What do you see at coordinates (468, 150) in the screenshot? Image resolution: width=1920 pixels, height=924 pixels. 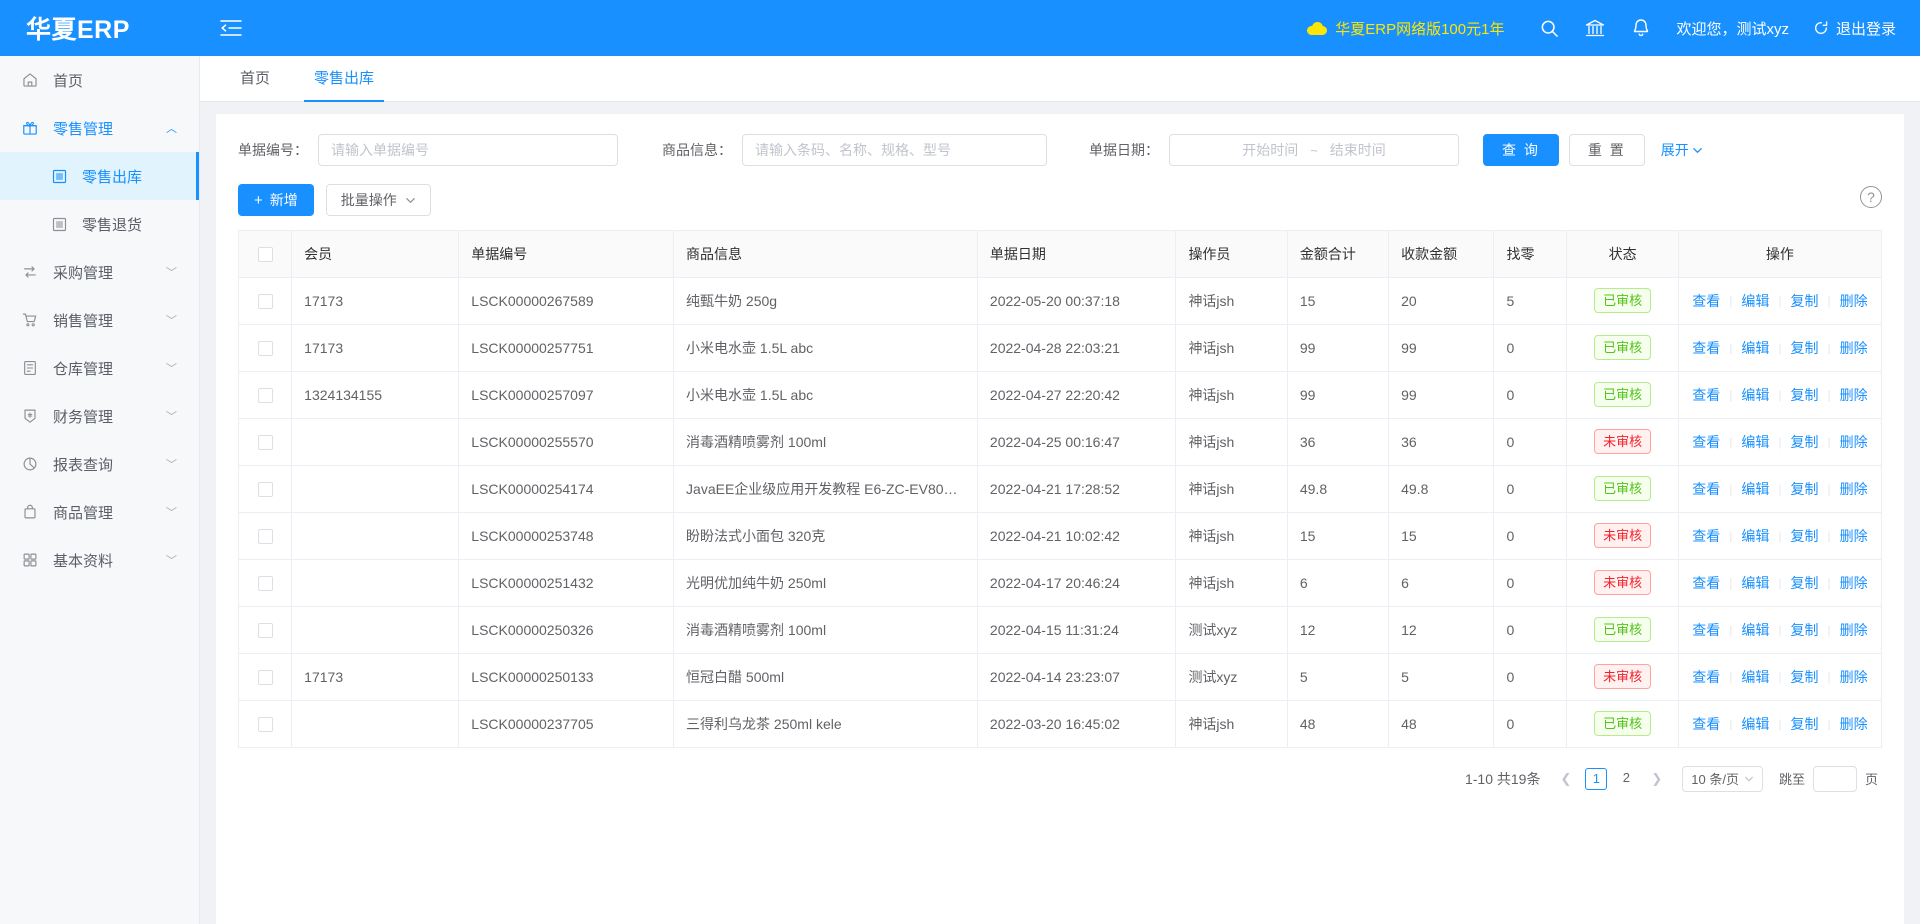 I see `doc-no-input` at bounding box center [468, 150].